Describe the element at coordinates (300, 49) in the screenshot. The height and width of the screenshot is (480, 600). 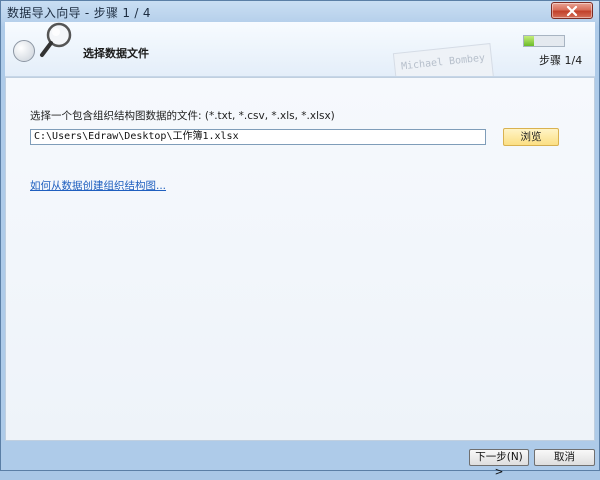
I see `wizard-header: Michael Bombey 选择数据文件 步骤 1/4` at that location.